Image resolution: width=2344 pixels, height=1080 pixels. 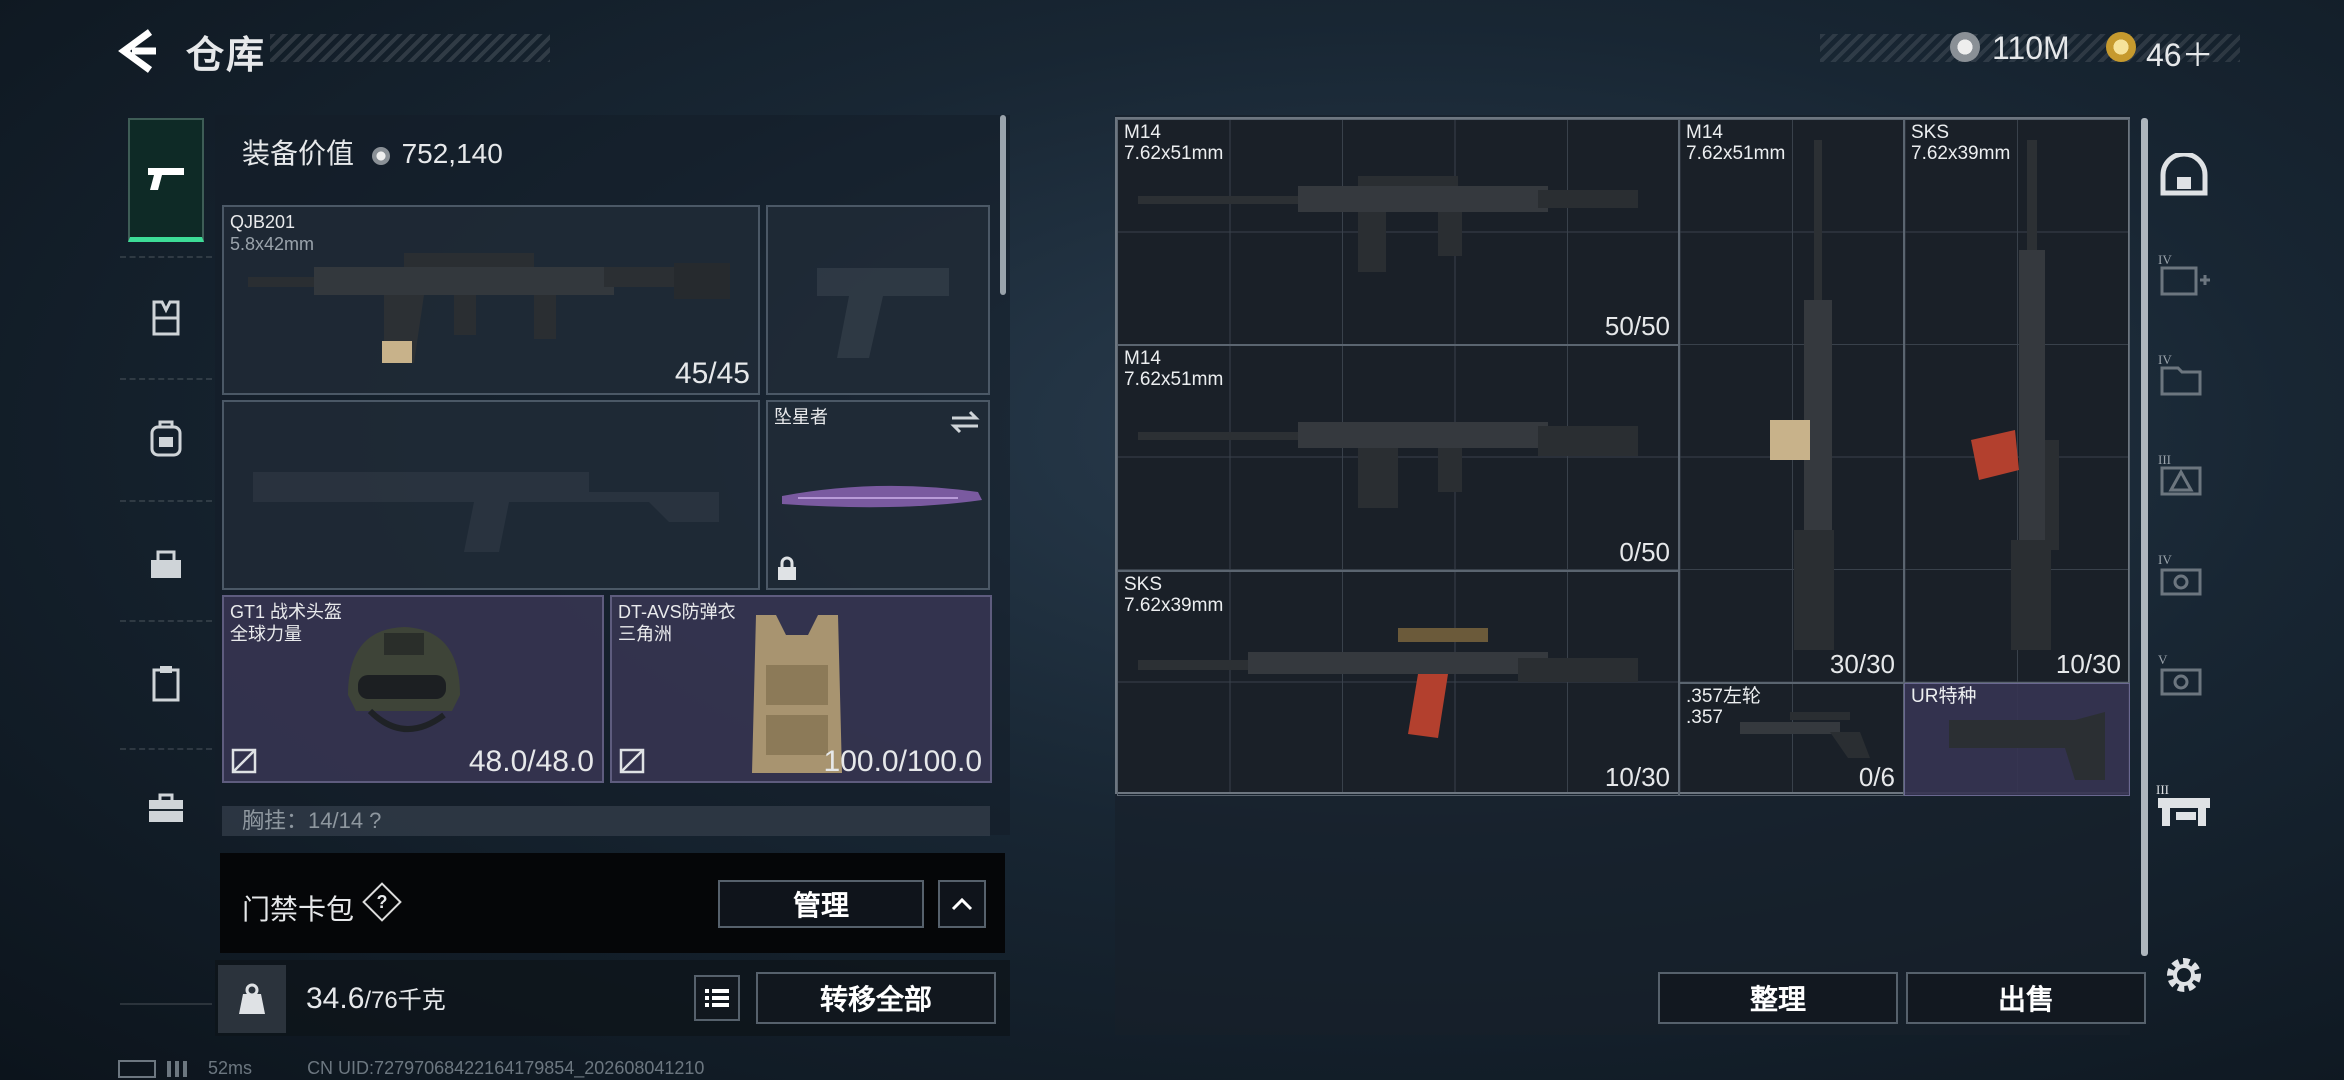 I want to click on tab-storage-v: V, so click(x=2184, y=675).